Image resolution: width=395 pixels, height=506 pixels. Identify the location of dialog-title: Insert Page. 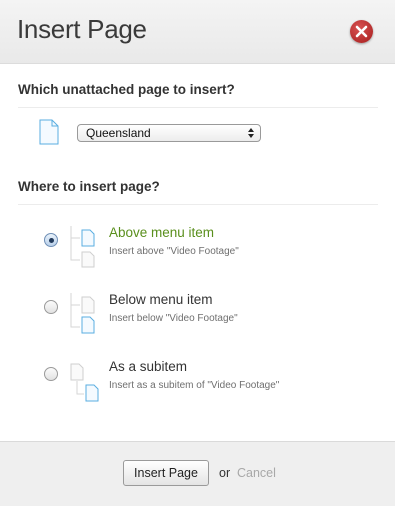
(82, 29).